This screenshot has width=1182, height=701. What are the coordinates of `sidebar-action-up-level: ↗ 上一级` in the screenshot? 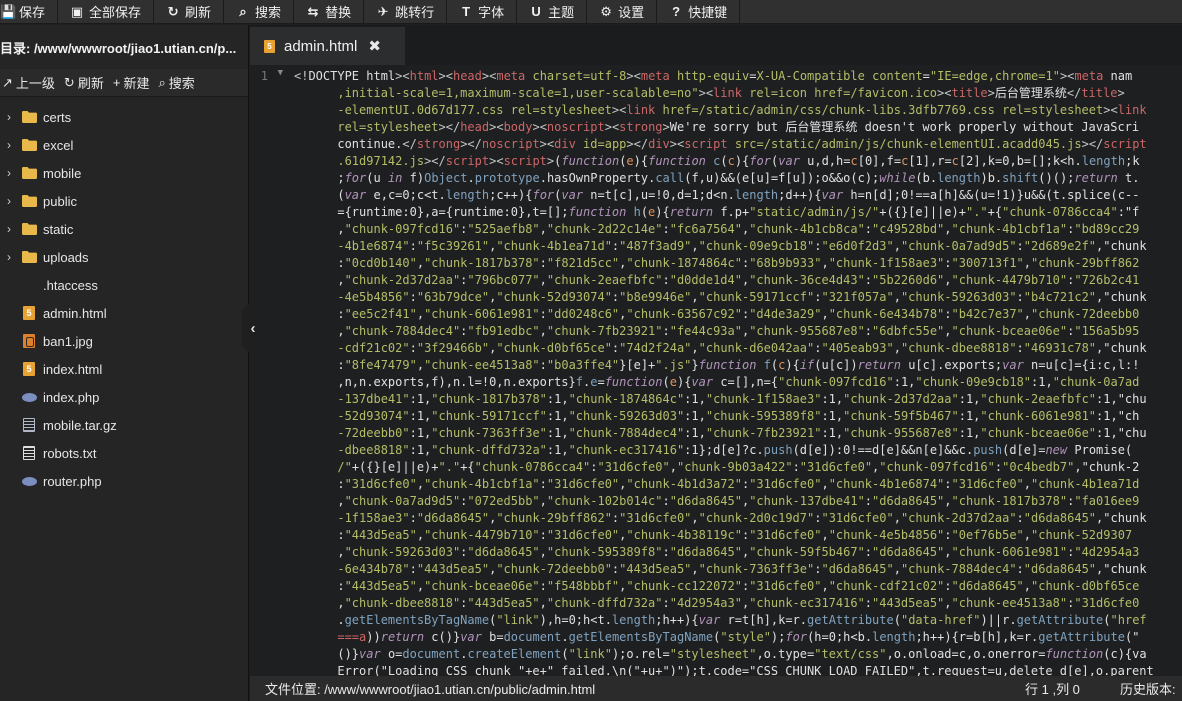 It's located at (33, 82).